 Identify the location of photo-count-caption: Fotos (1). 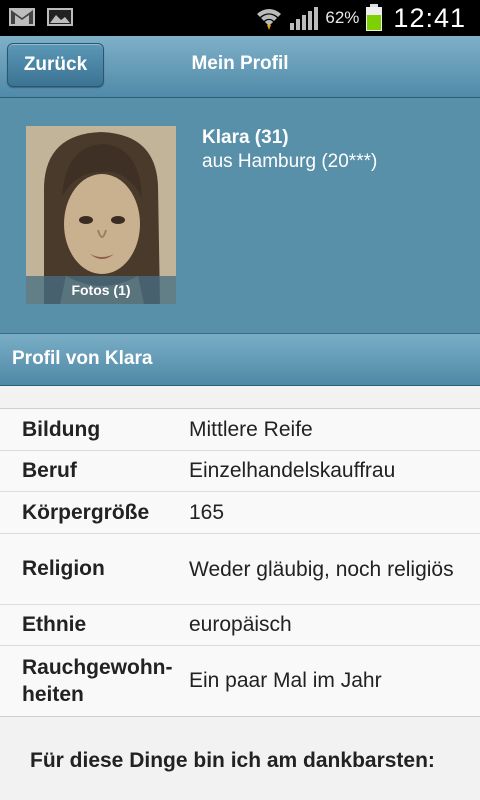
(101, 290).